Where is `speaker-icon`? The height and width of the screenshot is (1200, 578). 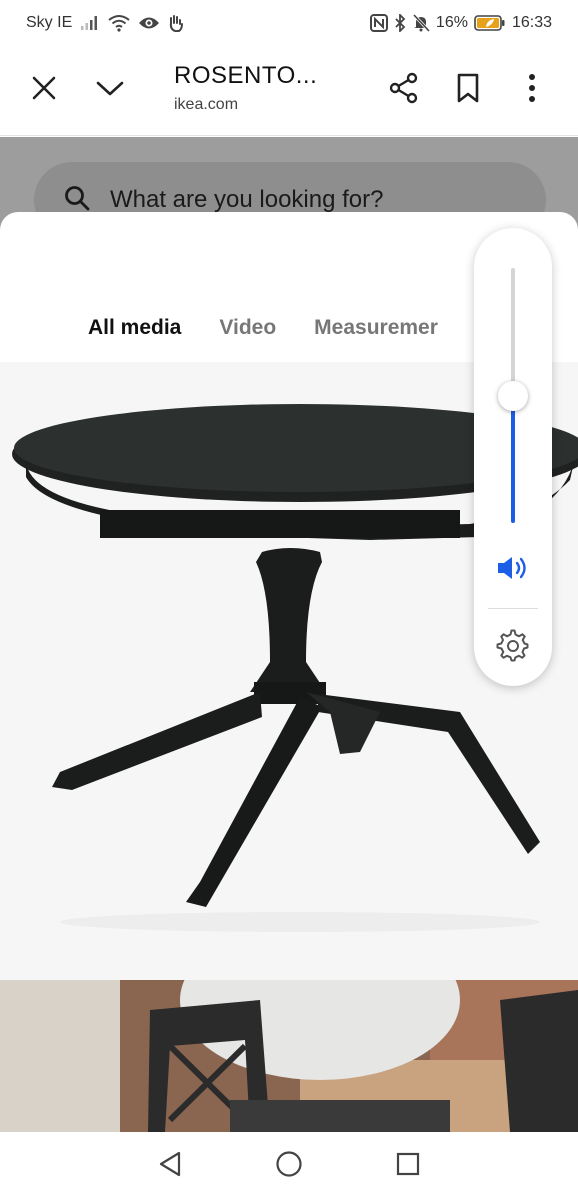 speaker-icon is located at coordinates (513, 570).